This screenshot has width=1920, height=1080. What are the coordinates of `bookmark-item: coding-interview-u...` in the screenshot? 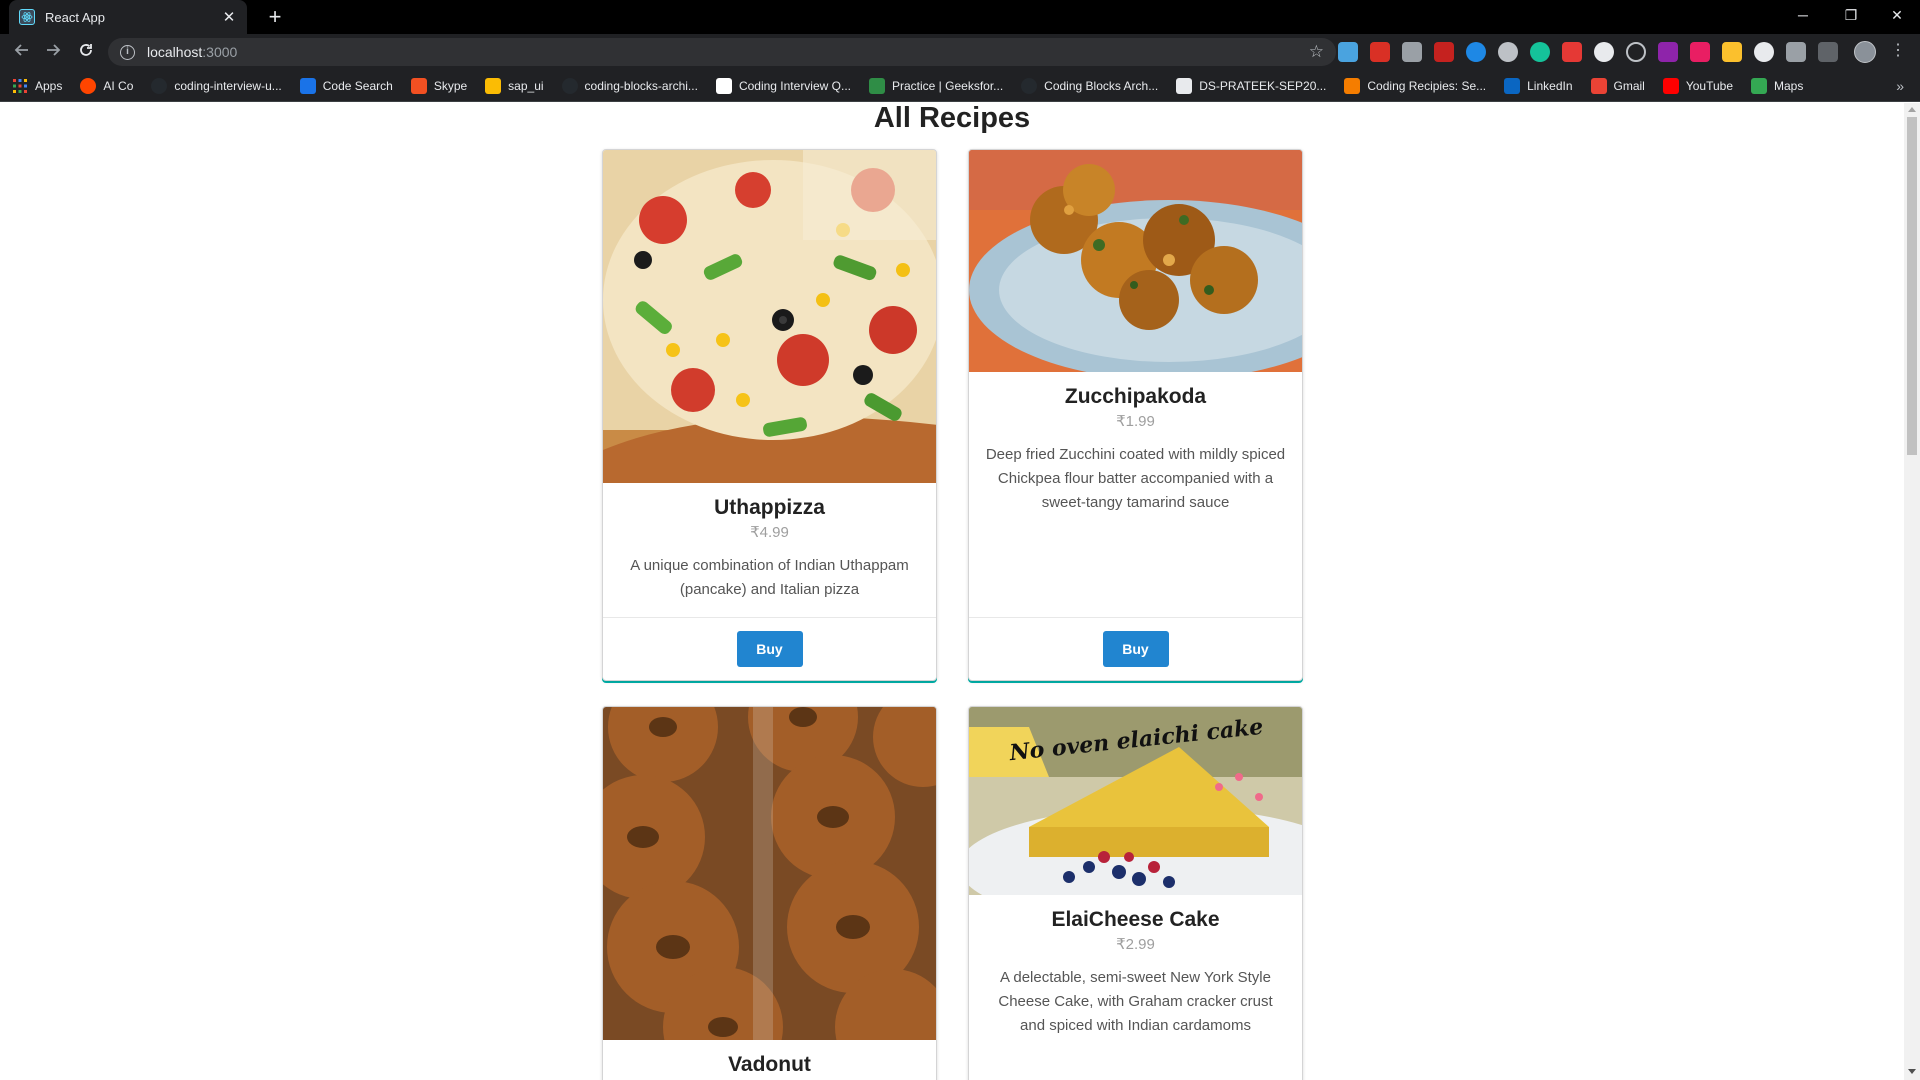 It's located at (216, 85).